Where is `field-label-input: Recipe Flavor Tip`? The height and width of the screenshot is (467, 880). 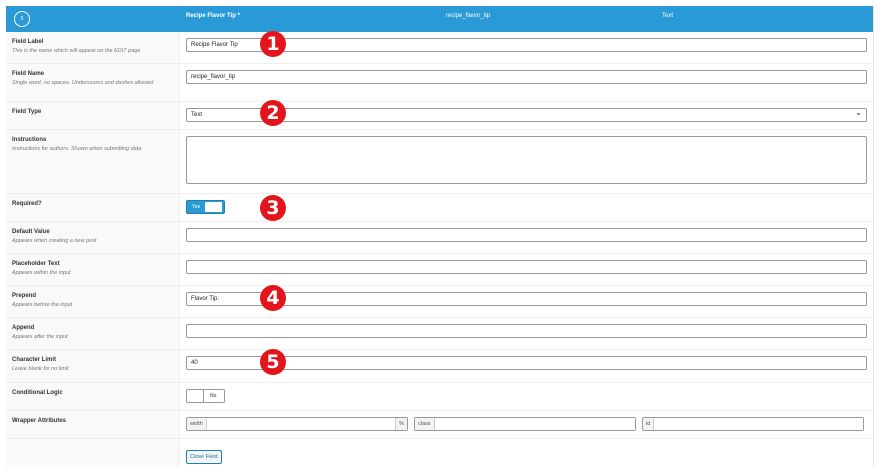 field-label-input: Recipe Flavor Tip is located at coordinates (526, 45).